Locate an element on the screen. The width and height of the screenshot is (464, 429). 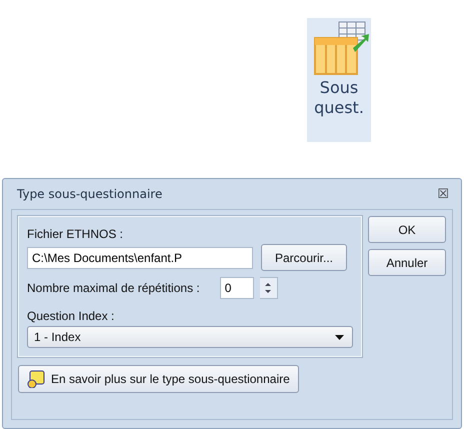
ribbon-label: quest. is located at coordinates (339, 108).